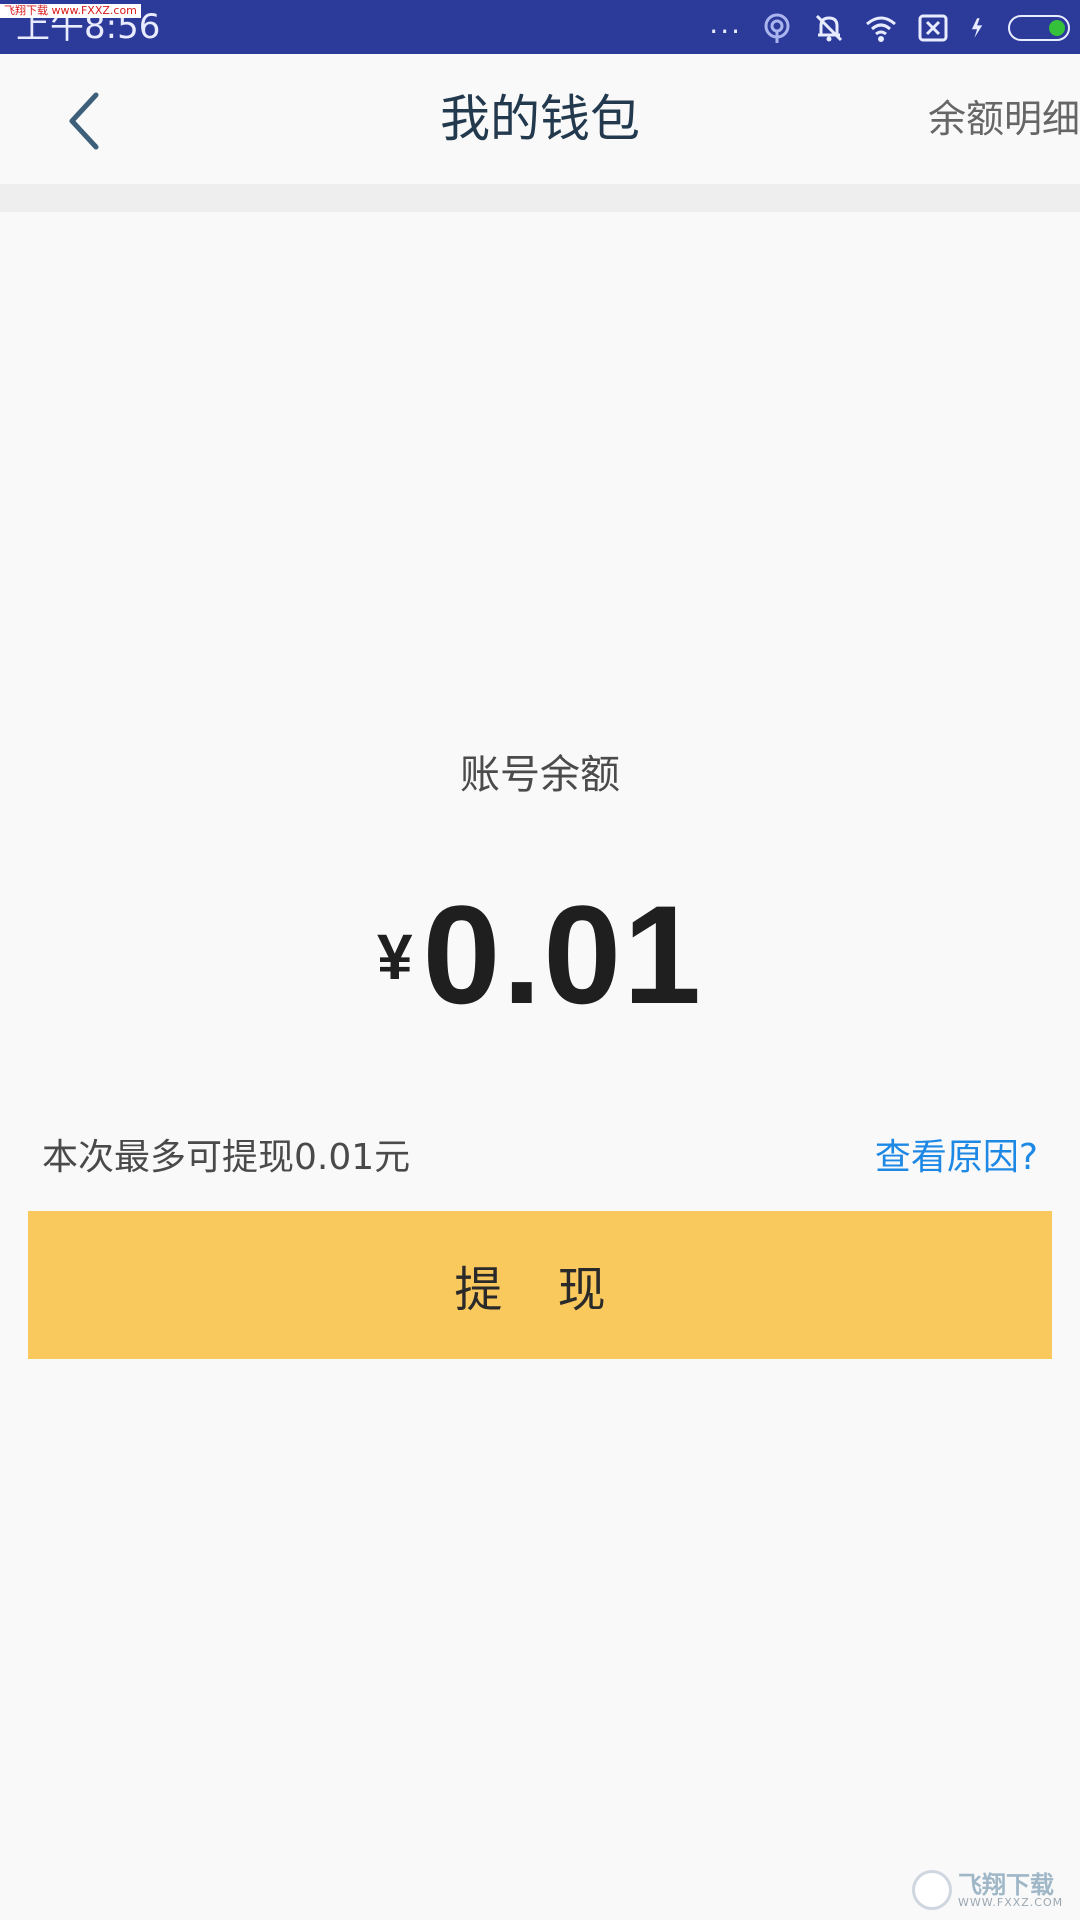 Image resolution: width=1080 pixels, height=1920 pixels. What do you see at coordinates (933, 28) in the screenshot?
I see `no-sim-icon` at bounding box center [933, 28].